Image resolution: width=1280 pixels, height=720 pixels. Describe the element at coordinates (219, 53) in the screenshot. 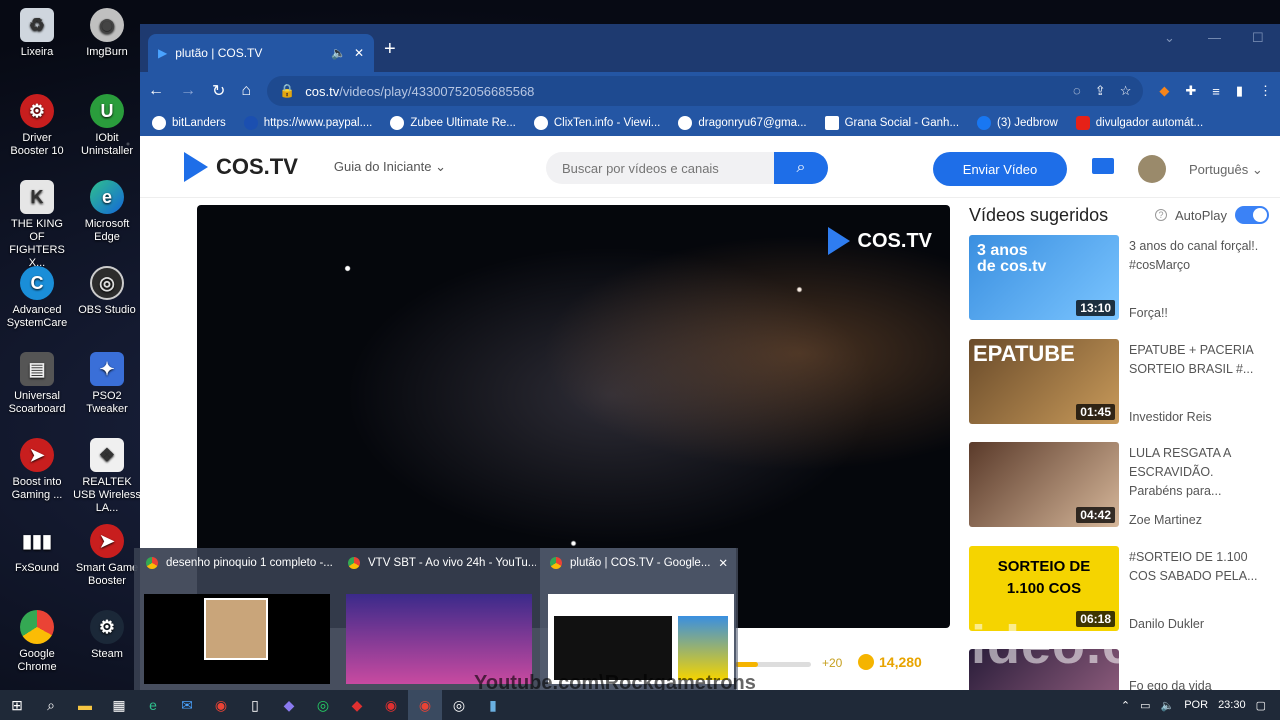

I see `tab-title: plutão | COS.TV` at that location.